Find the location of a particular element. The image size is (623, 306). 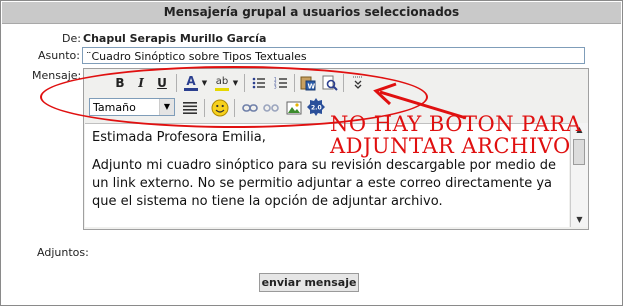

insert-image-icon is located at coordinates (294, 108).